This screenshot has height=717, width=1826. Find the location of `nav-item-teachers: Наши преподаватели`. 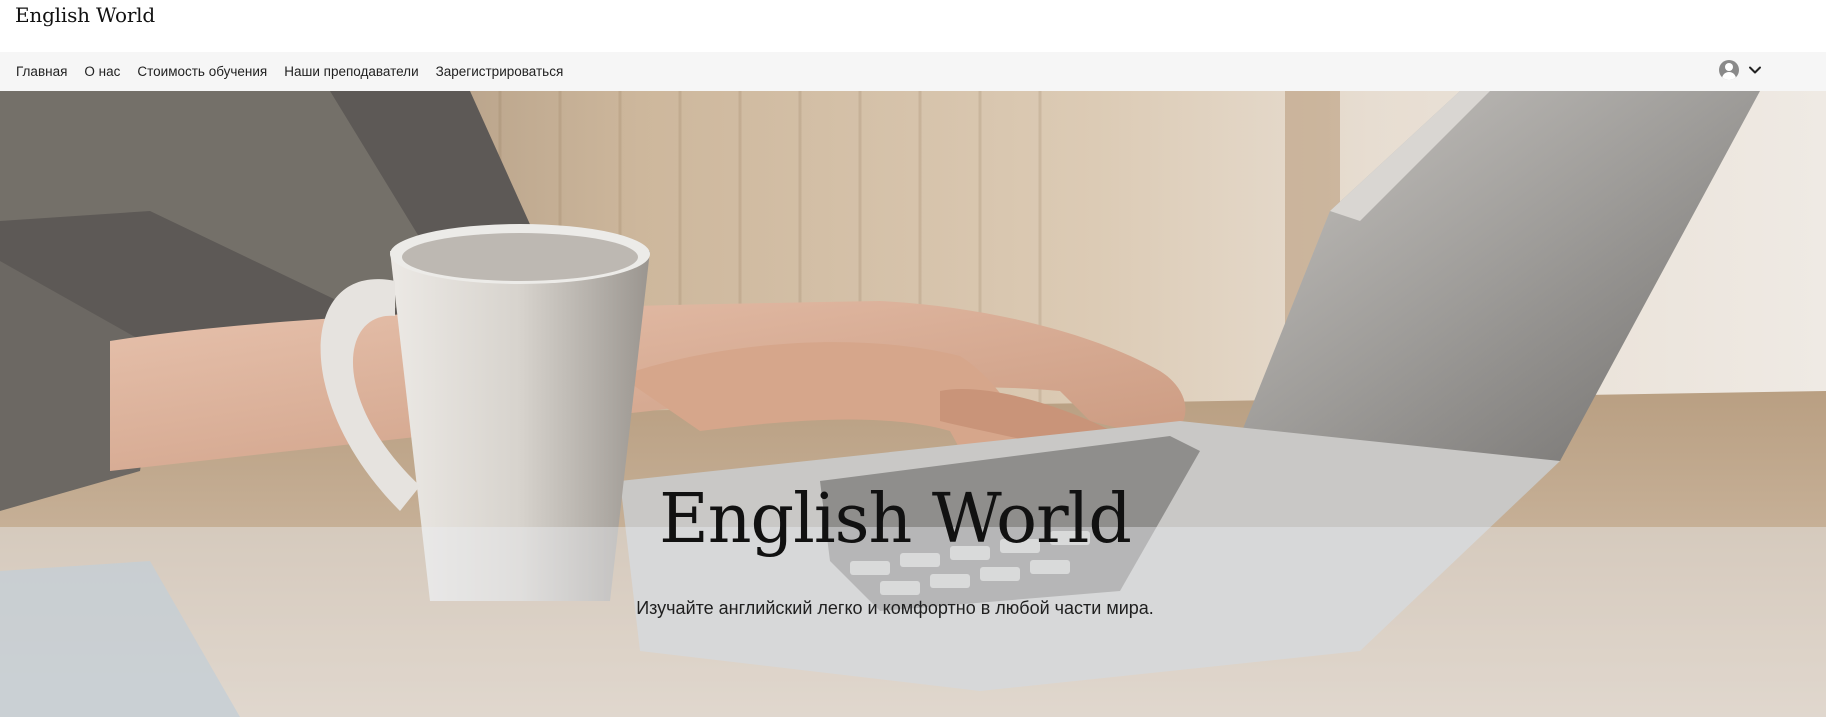

nav-item-teachers: Наши преподаватели is located at coordinates (351, 71).